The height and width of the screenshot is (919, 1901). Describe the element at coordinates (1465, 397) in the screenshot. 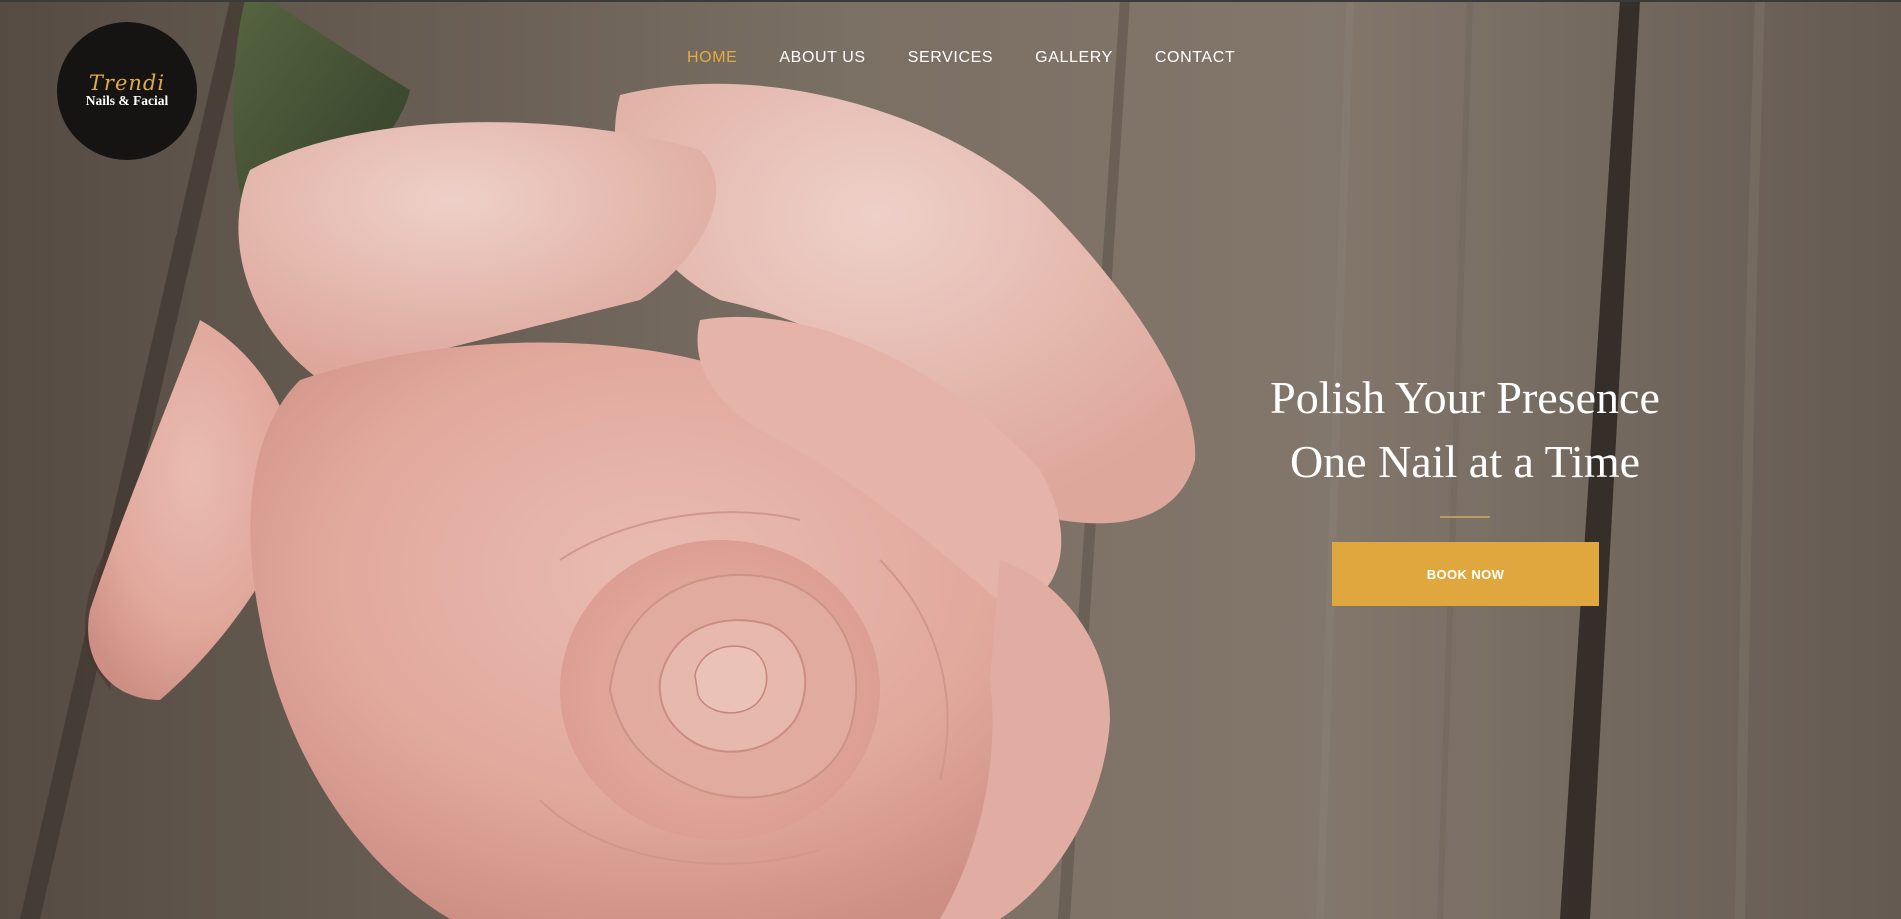

I see `hero-headline-line-1: Polish Your Presence` at that location.